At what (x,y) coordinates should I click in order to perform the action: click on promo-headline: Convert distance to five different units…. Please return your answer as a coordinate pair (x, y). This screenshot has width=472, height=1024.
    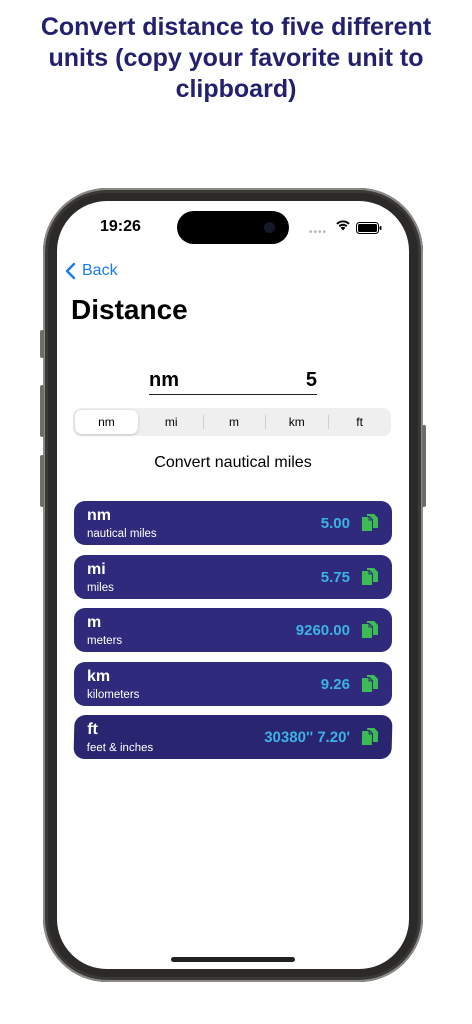
    Looking at the image, I should click on (236, 58).